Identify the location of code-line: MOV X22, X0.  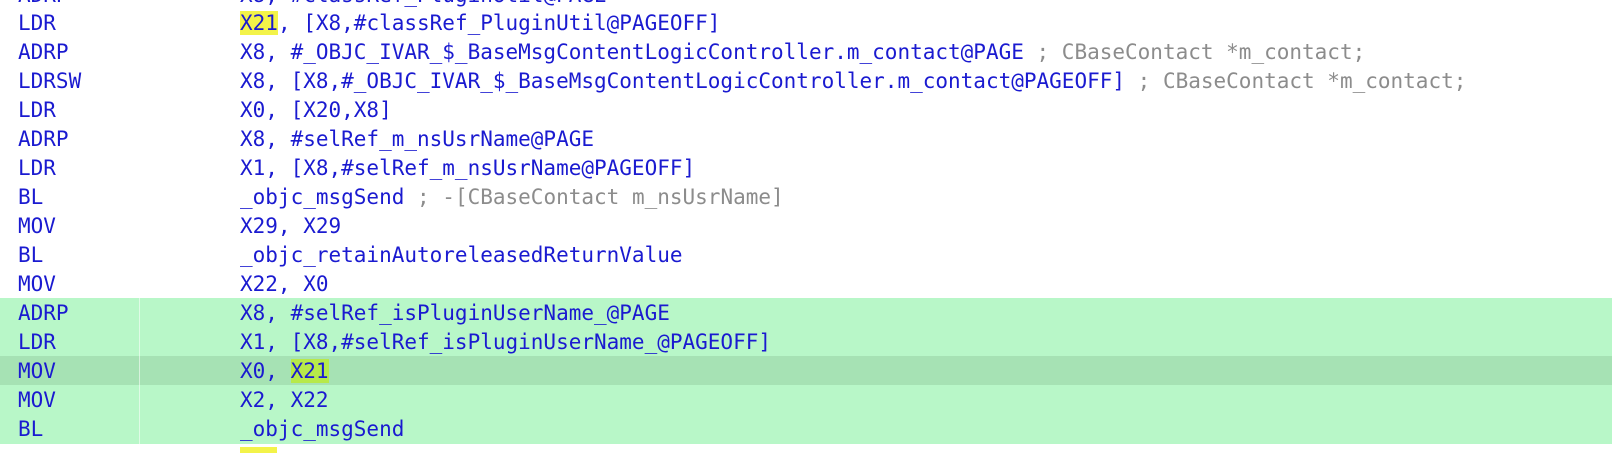
(806, 284).